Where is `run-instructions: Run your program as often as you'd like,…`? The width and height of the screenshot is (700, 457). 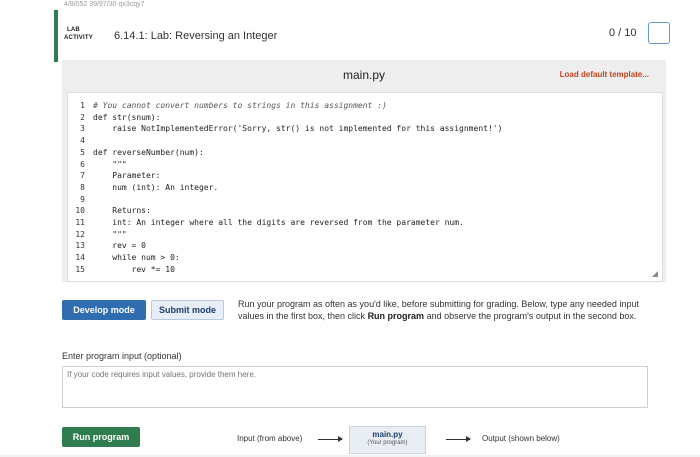
run-instructions: Run your program as often as you'd like,… is located at coordinates (450, 310).